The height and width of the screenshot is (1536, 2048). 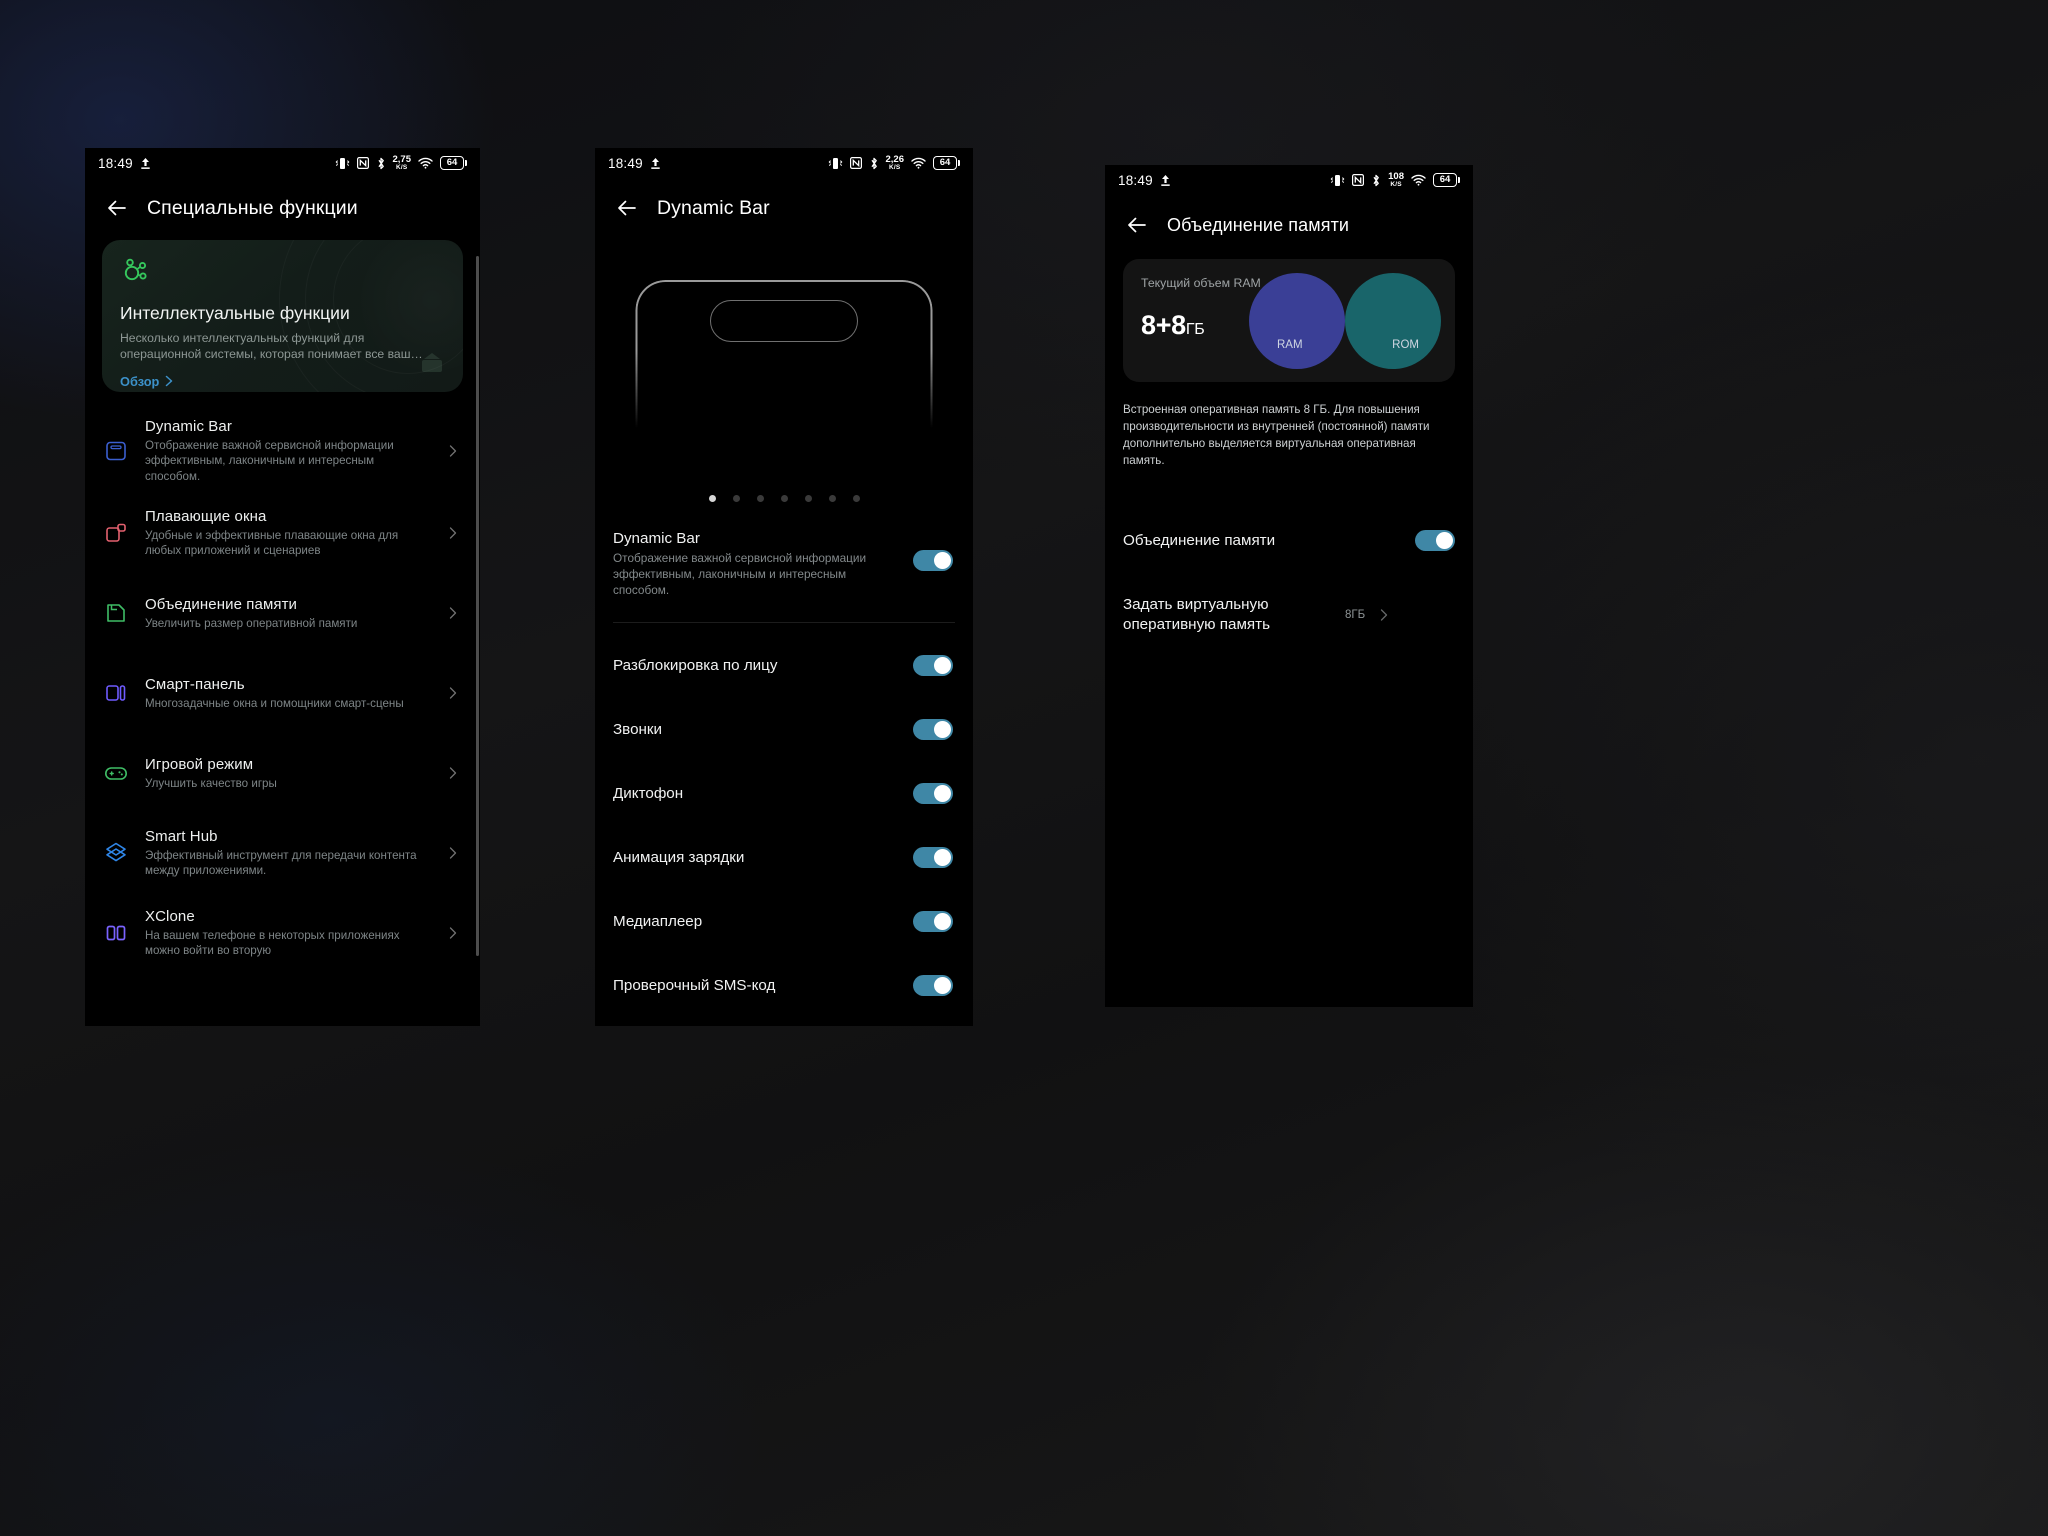 I want to click on vibrate-icon, so click(x=835, y=163).